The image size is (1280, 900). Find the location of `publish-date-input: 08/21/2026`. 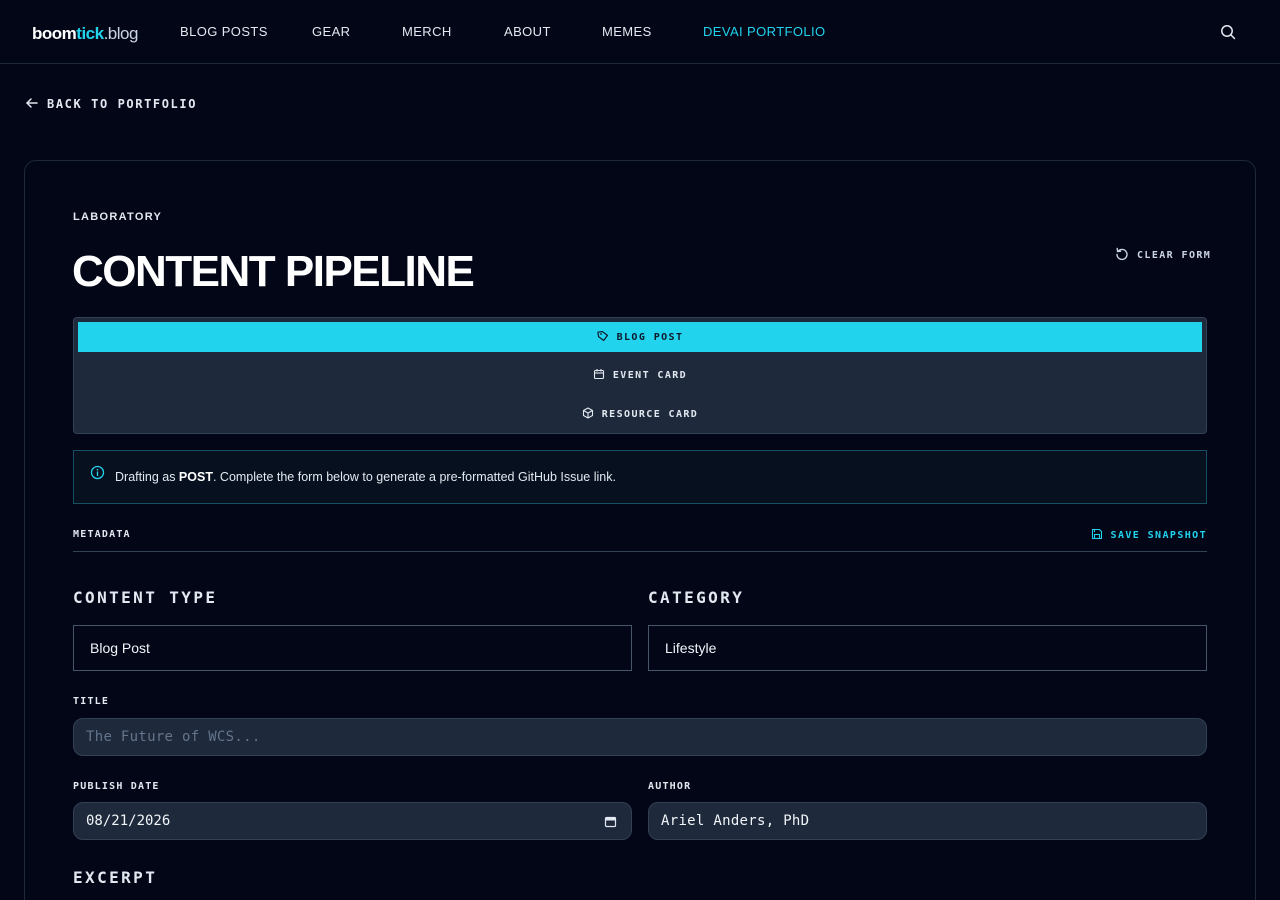

publish-date-input: 08/21/2026 is located at coordinates (352, 821).